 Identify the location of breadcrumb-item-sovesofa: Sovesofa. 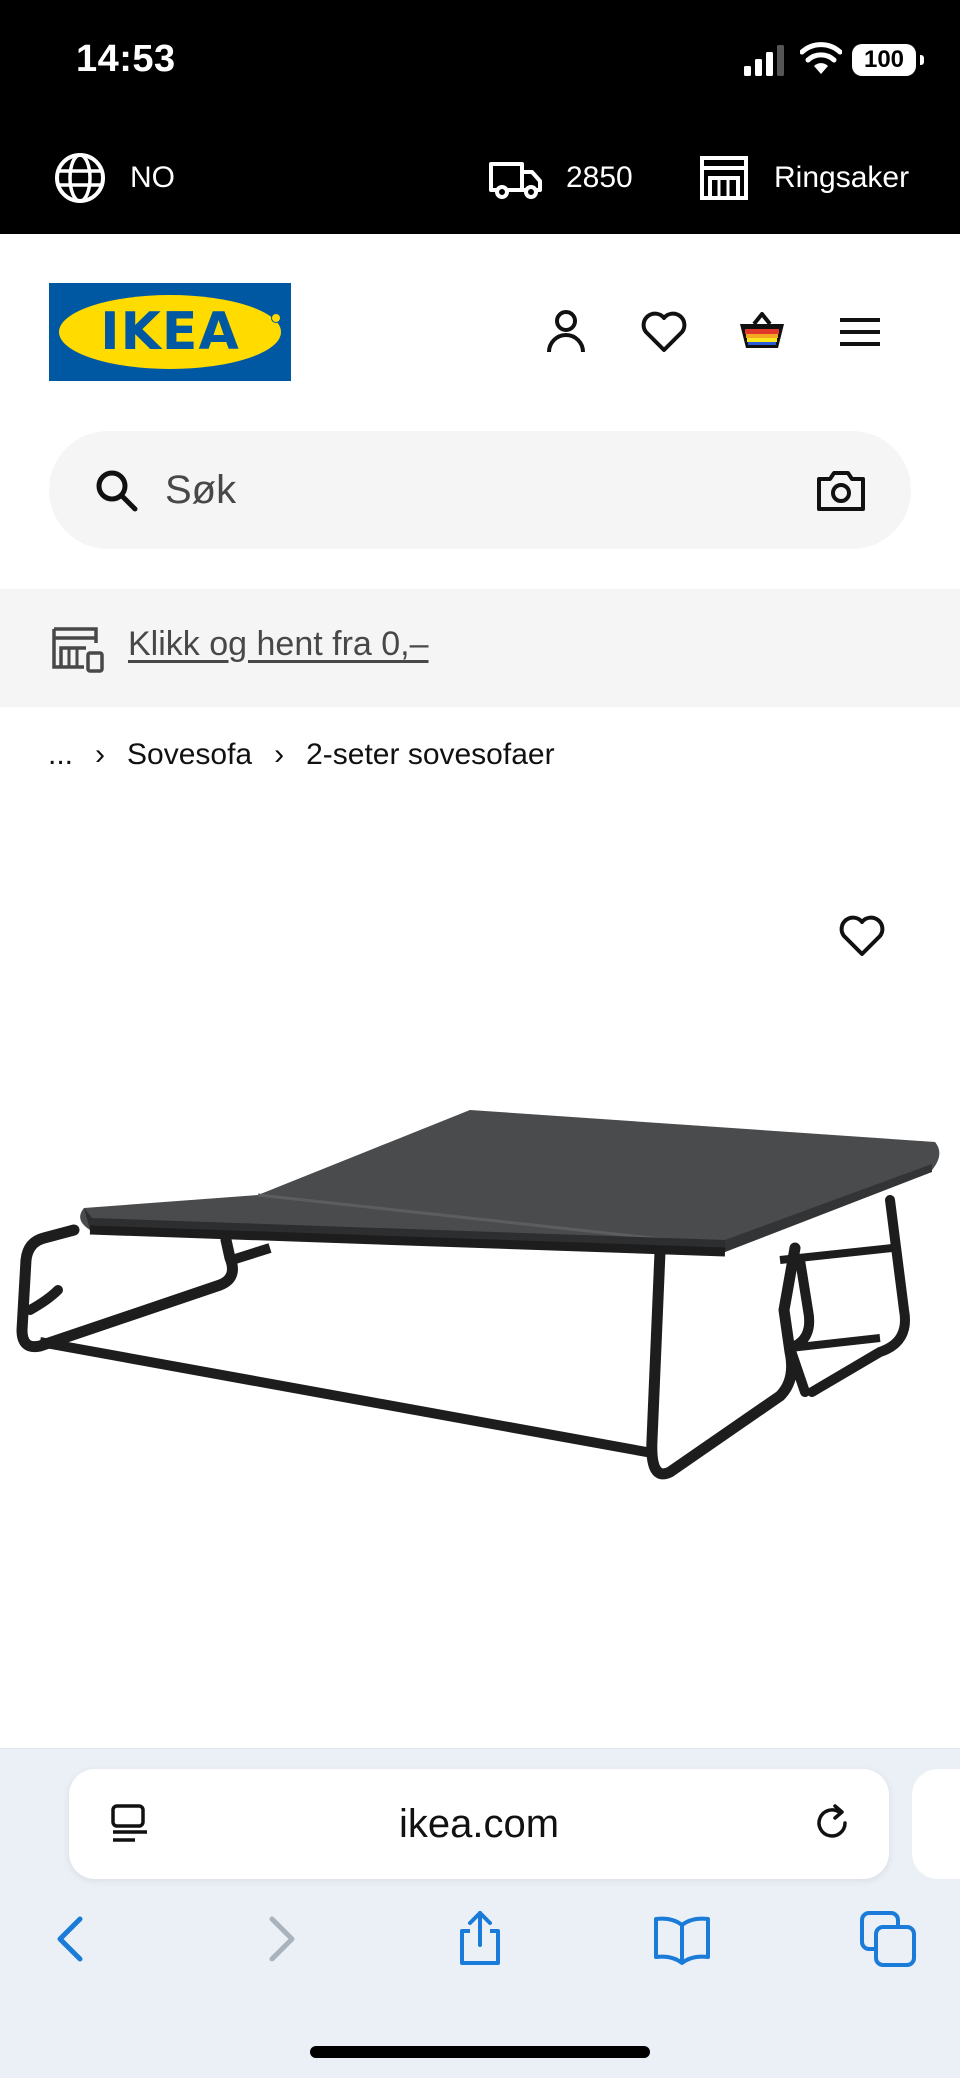
(189, 755).